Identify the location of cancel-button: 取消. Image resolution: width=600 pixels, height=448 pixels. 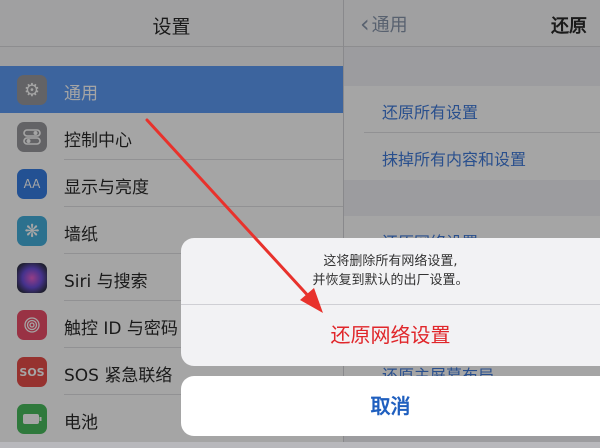
(390, 406).